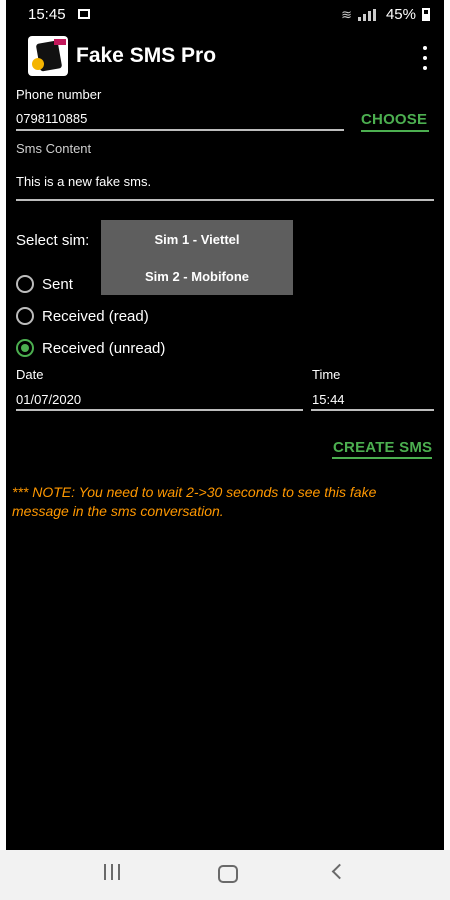  I want to click on sim-option-1: Sim 1 - Viettel, so click(197, 239).